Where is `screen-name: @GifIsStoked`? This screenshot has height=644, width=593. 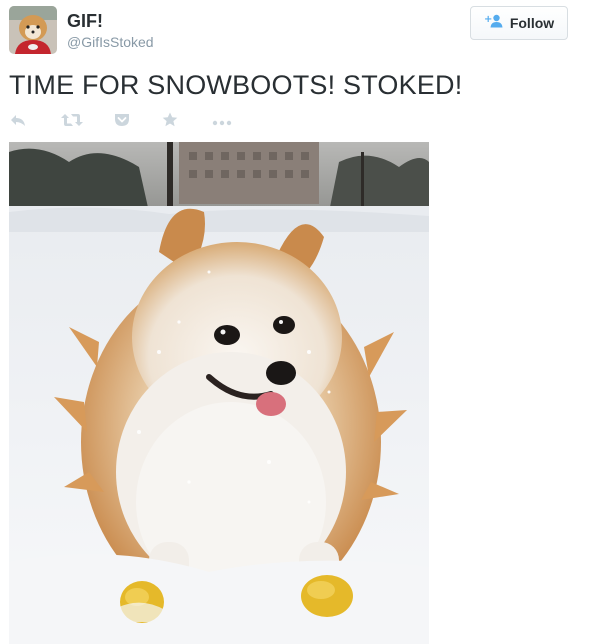 screen-name: @GifIsStoked is located at coordinates (110, 42).